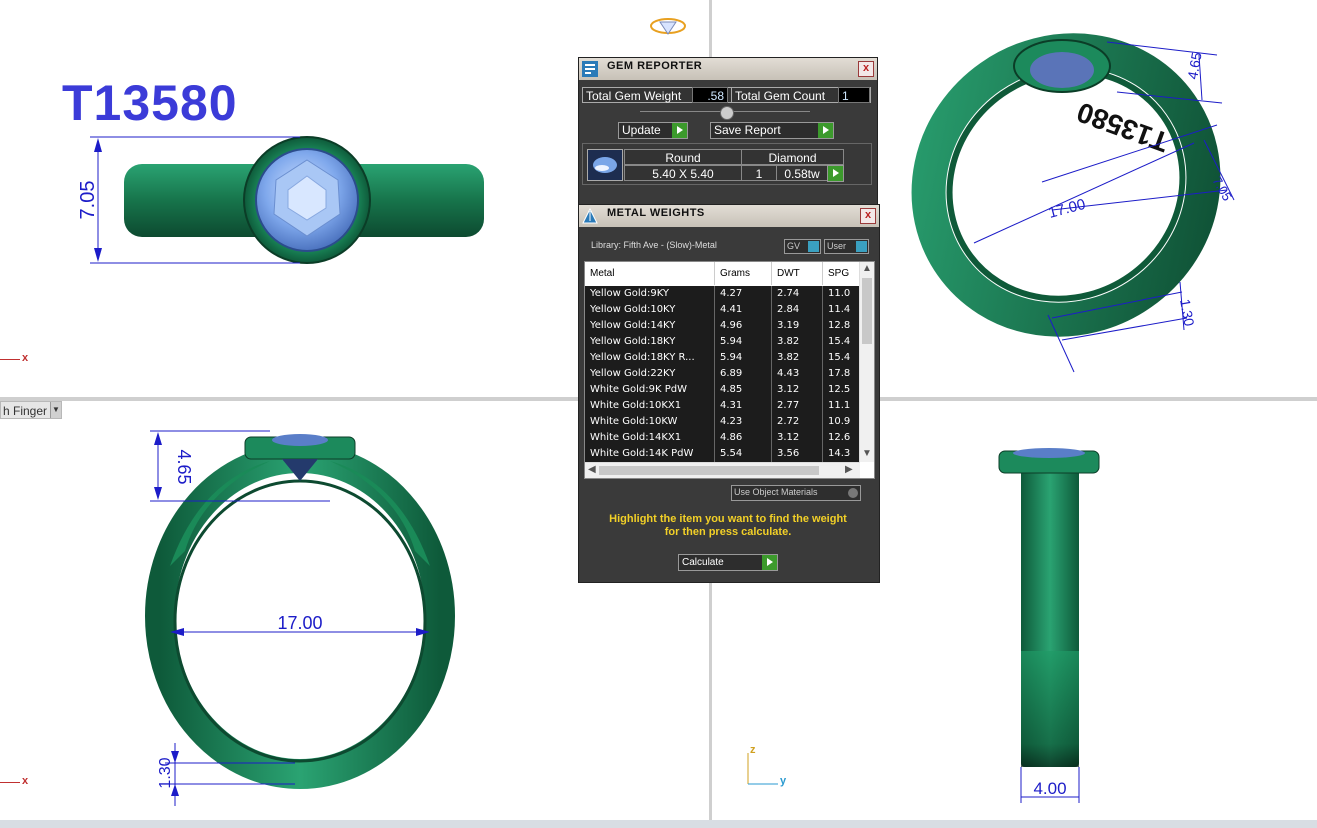 The width and height of the screenshot is (1317, 828). What do you see at coordinates (797, 454) in the screenshot?
I see `table-cell: 3.56` at bounding box center [797, 454].